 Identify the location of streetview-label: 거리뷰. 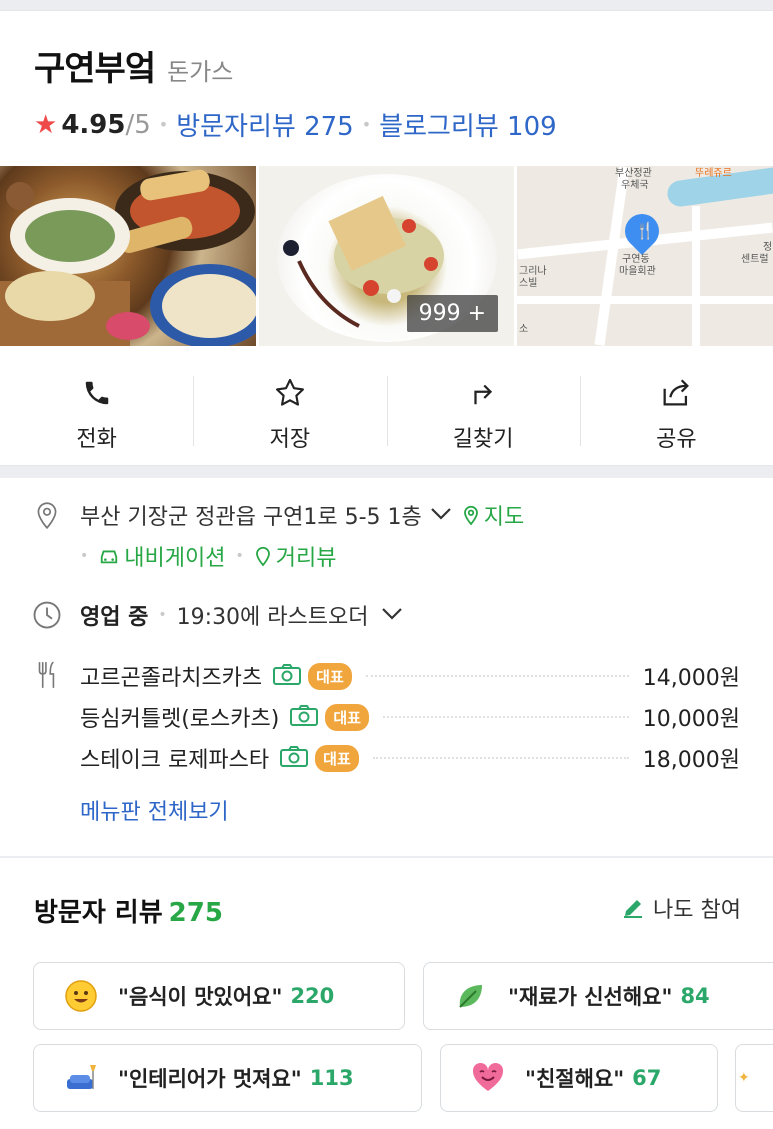
(306, 558).